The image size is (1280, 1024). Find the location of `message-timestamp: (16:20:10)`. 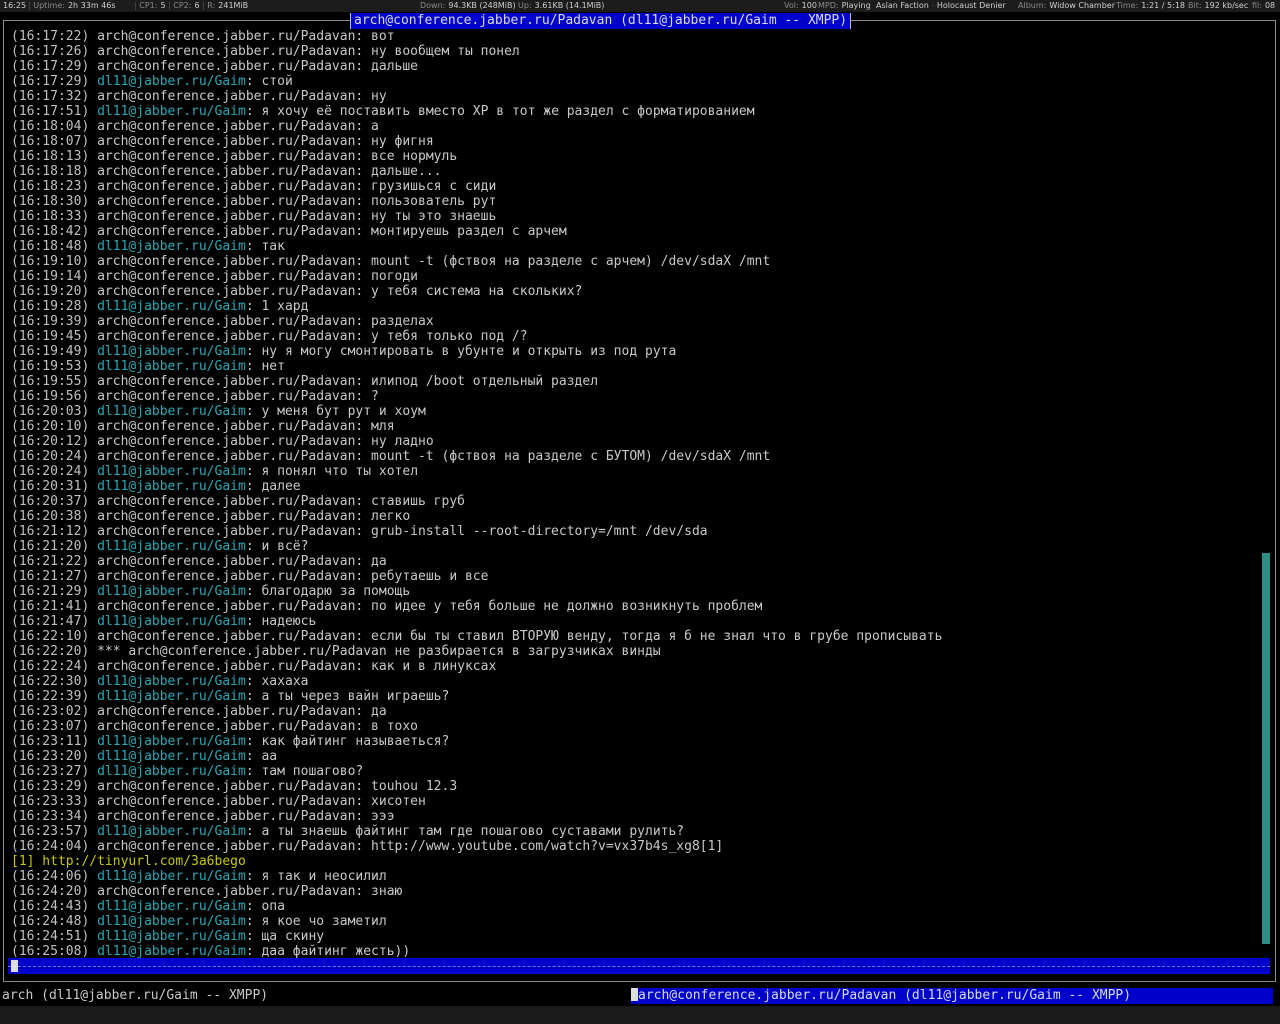

message-timestamp: (16:20:10) is located at coordinates (50, 426).